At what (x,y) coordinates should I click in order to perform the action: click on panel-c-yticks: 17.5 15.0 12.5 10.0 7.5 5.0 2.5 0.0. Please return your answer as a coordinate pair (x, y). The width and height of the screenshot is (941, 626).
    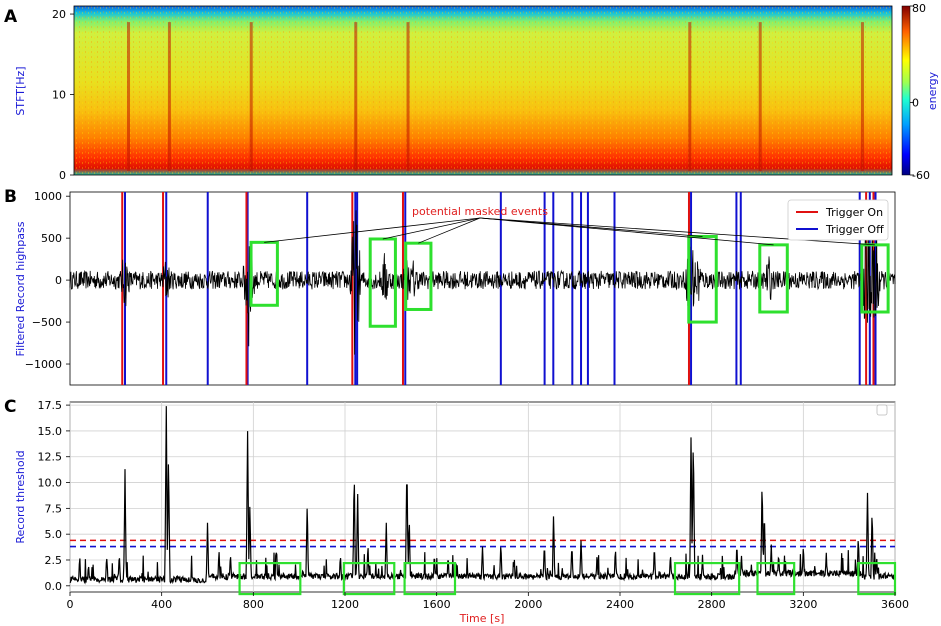
    Looking at the image, I should click on (54, 496).